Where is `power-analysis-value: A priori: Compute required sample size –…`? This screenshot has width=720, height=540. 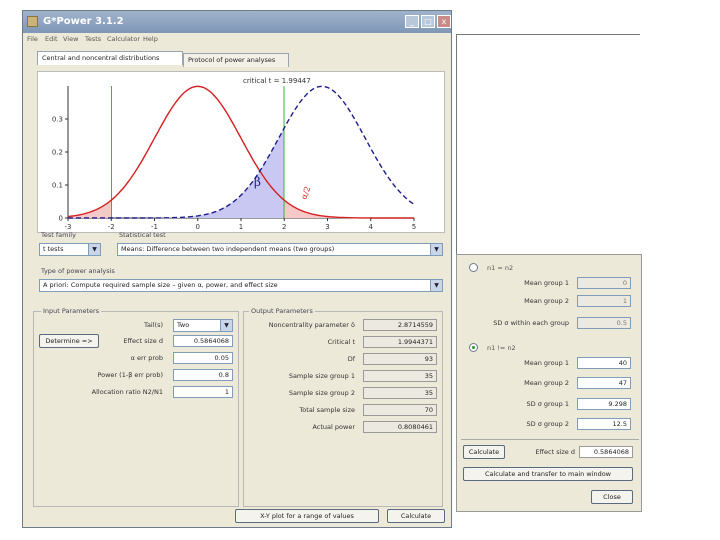
power-analysis-value: A priori: Compute required sample size –… is located at coordinates (160, 285).